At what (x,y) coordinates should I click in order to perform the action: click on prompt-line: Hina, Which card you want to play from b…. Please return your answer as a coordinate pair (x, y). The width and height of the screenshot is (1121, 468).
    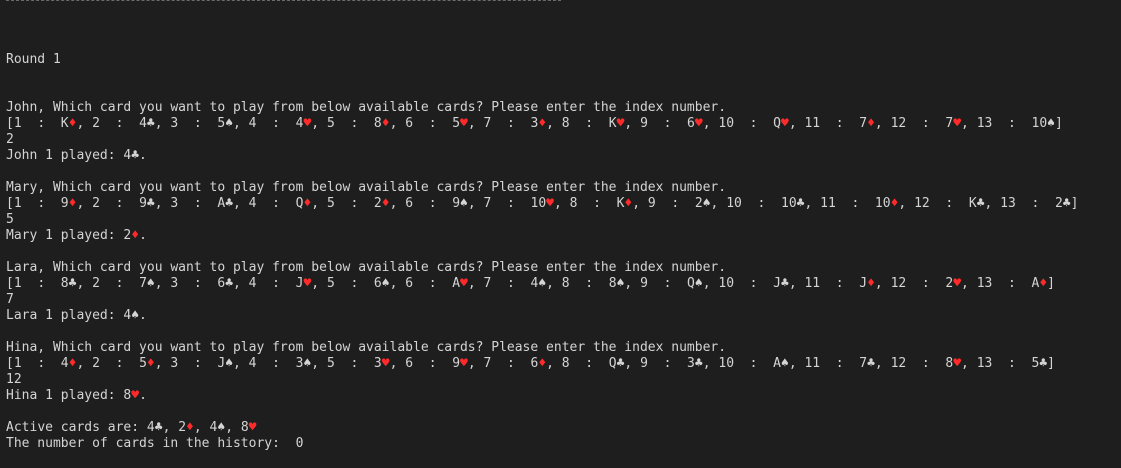
    Looking at the image, I should click on (366, 347).